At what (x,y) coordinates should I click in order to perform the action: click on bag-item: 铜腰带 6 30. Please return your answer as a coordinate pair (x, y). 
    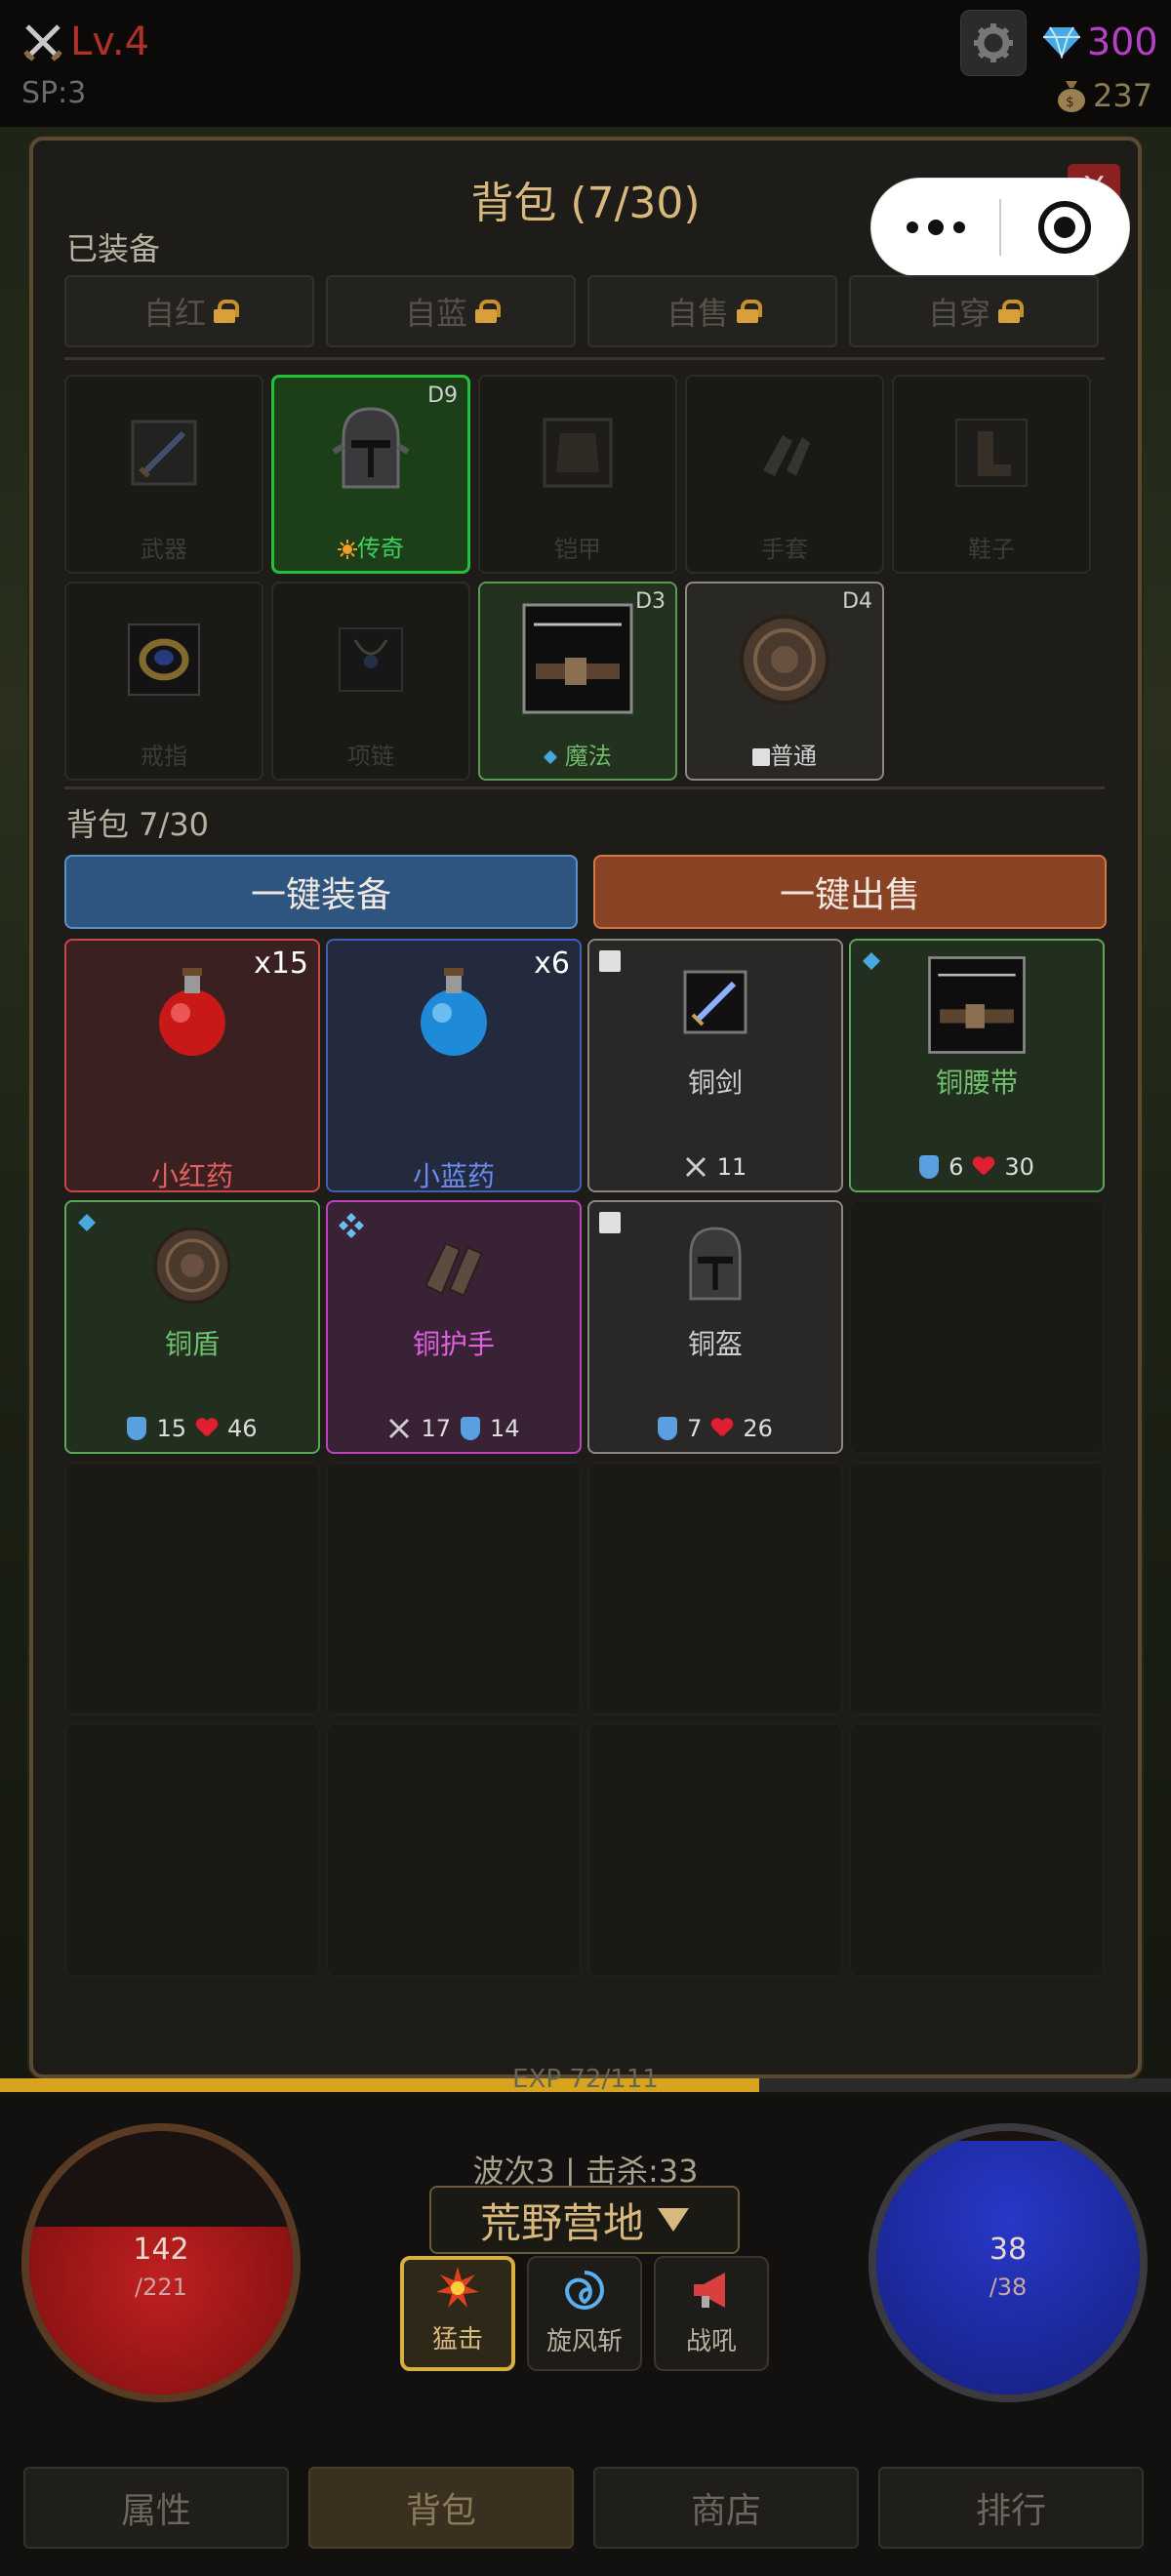
    Looking at the image, I should click on (977, 1065).